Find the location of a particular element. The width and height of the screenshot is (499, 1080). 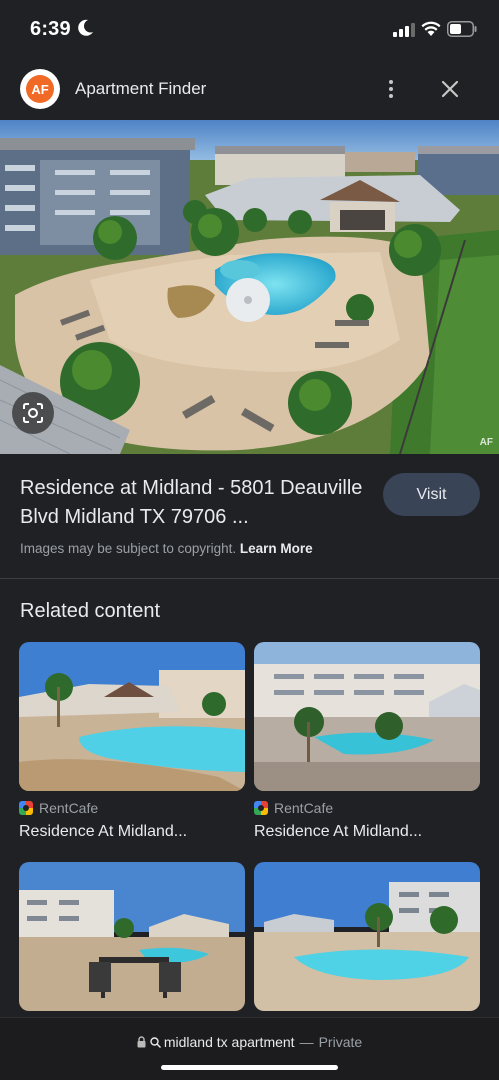

battery-icon is located at coordinates (462, 29).